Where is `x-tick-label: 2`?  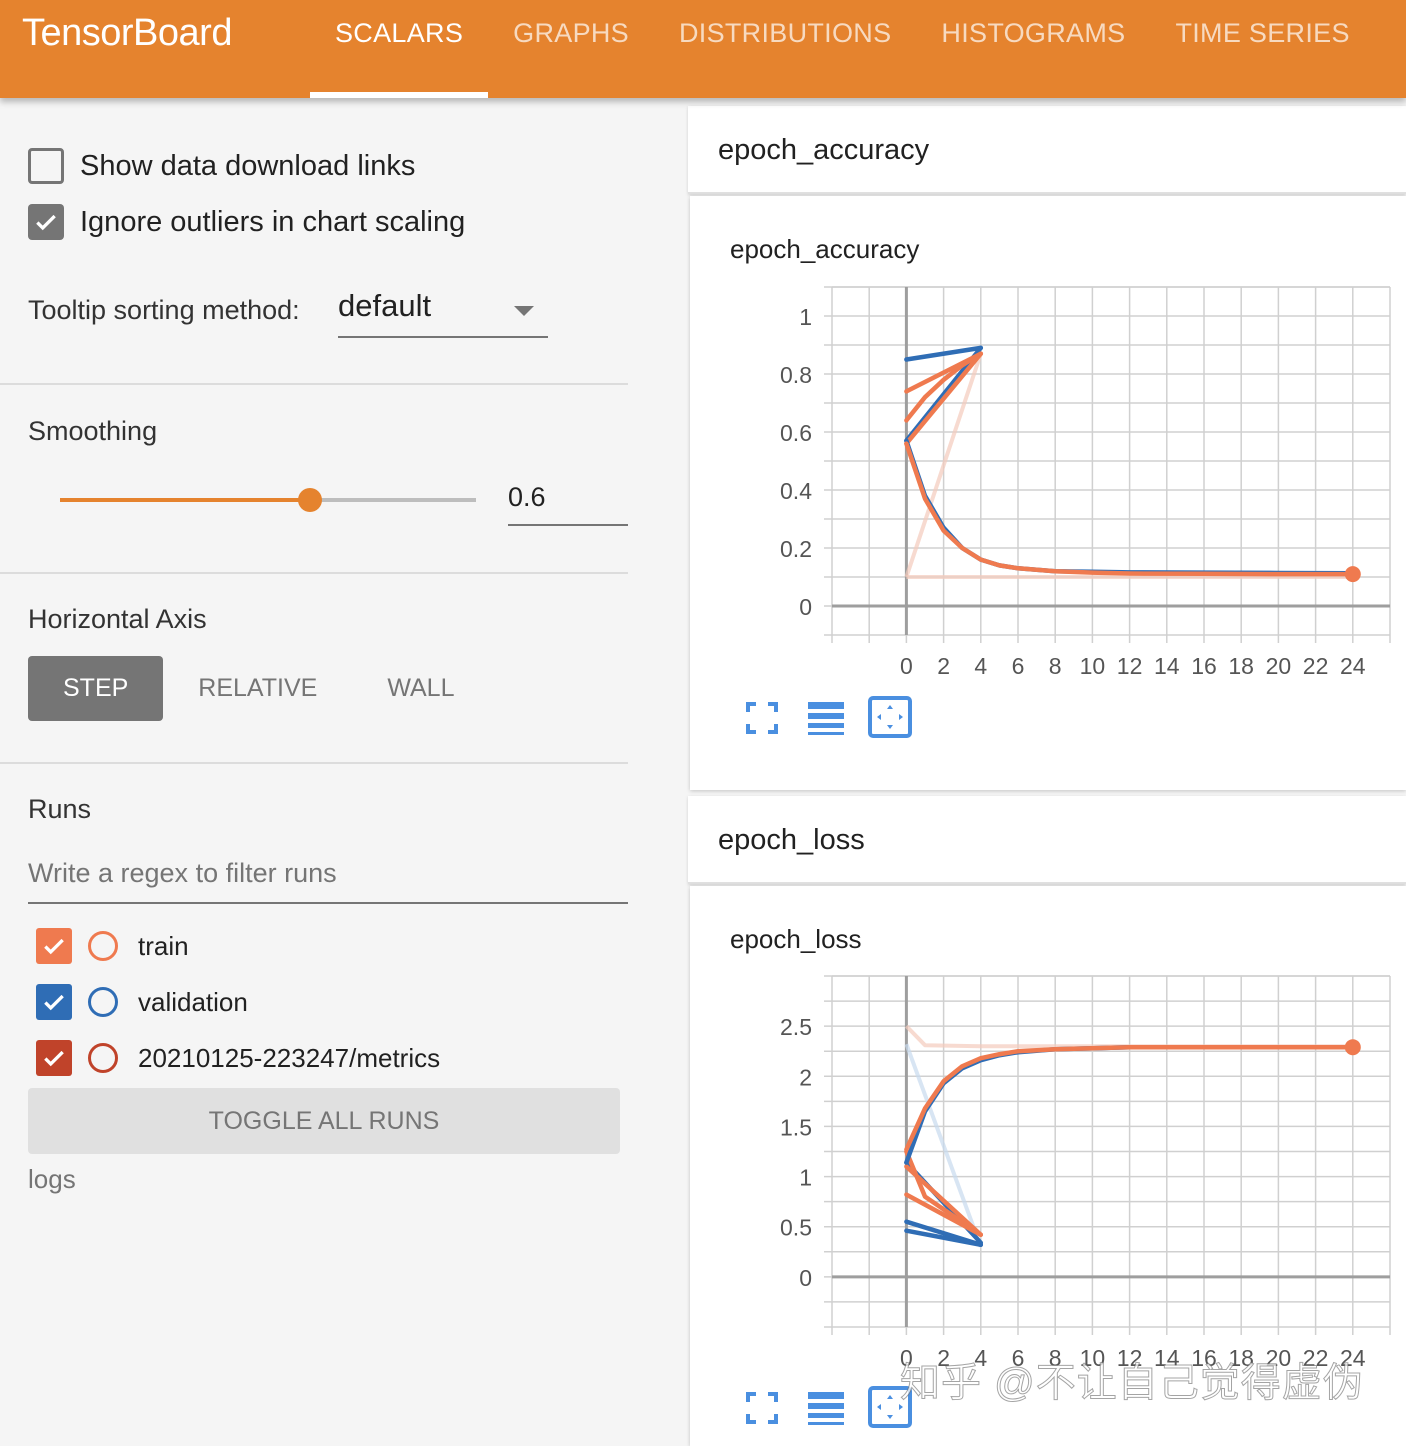 x-tick-label: 2 is located at coordinates (943, 666).